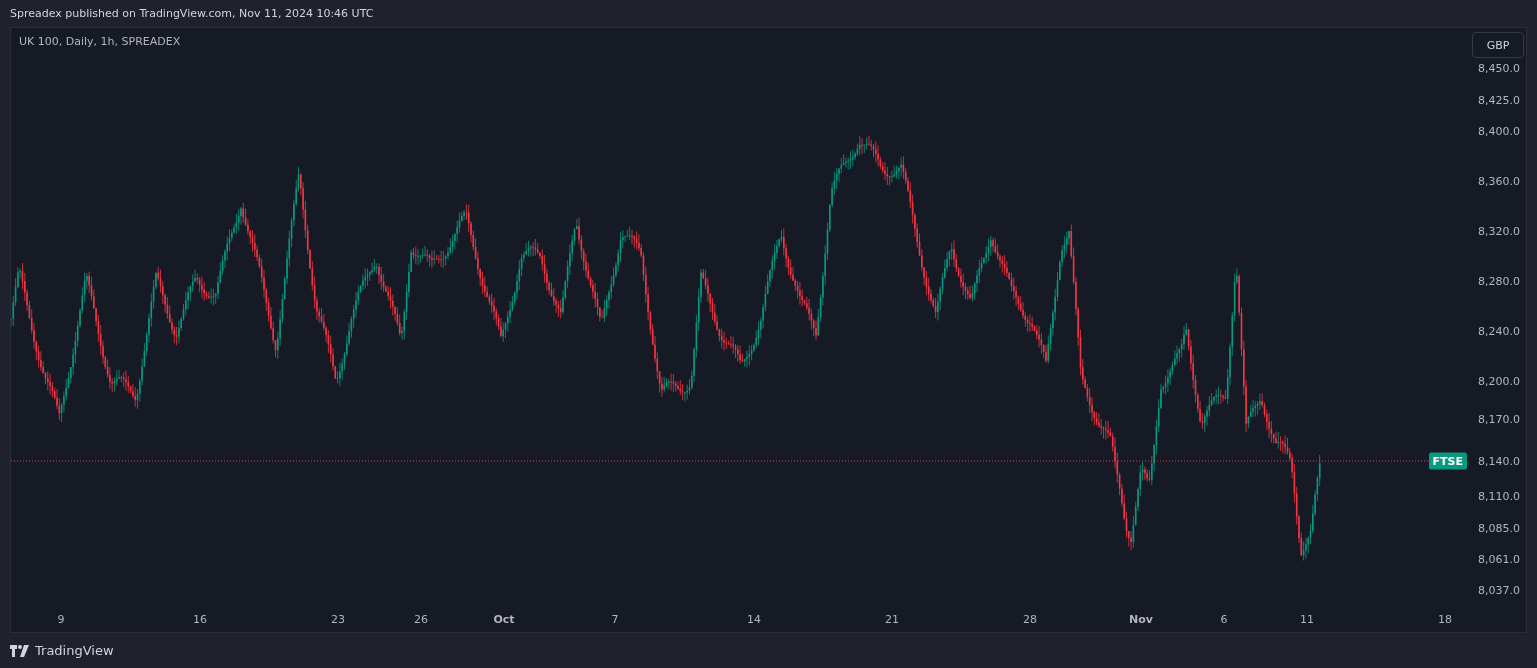 This screenshot has width=1537, height=668. I want to click on time-axis-label: 6, so click(1224, 619).